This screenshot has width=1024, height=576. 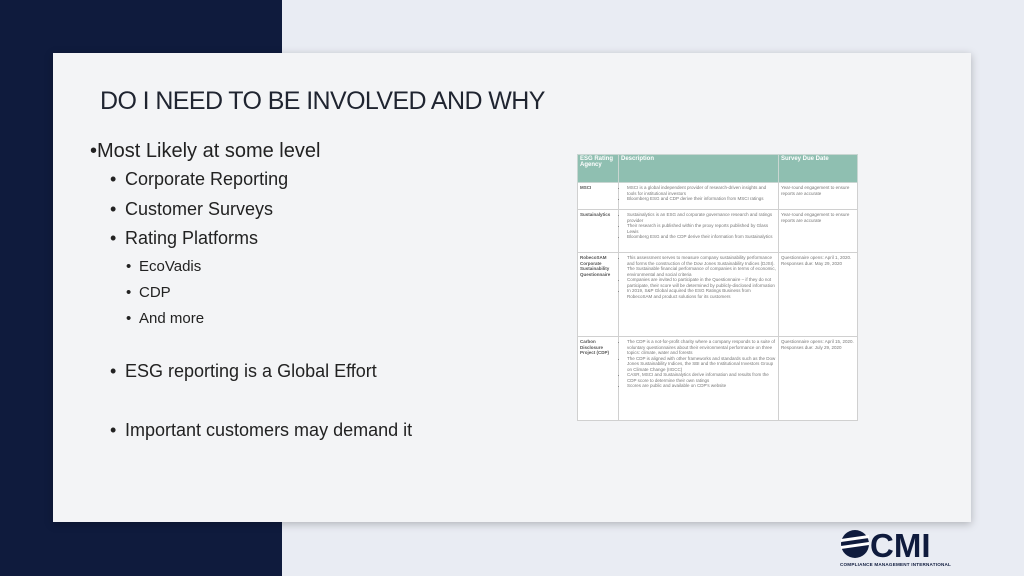 I want to click on cmi-logo: CMI COMPLIANCE MANAGEMENT INTERNATIONAL, so click(x=904, y=548).